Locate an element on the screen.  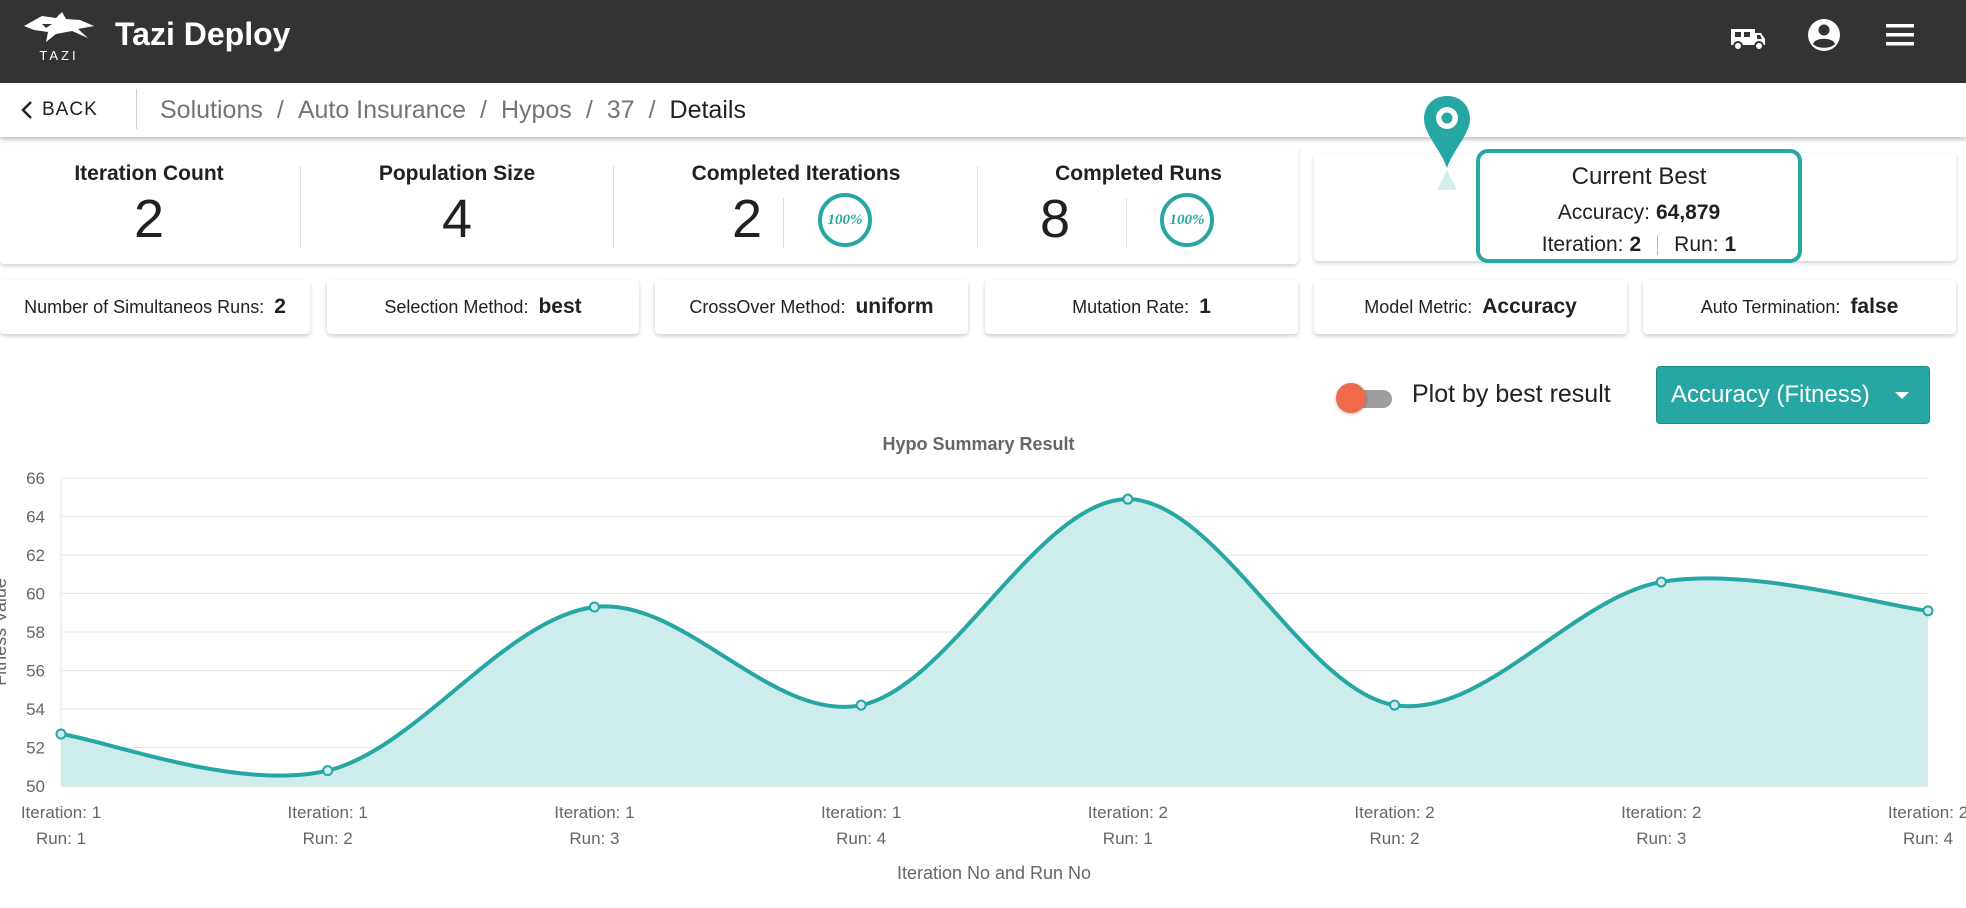
param-label: Selection Method: is located at coordinates (456, 306).